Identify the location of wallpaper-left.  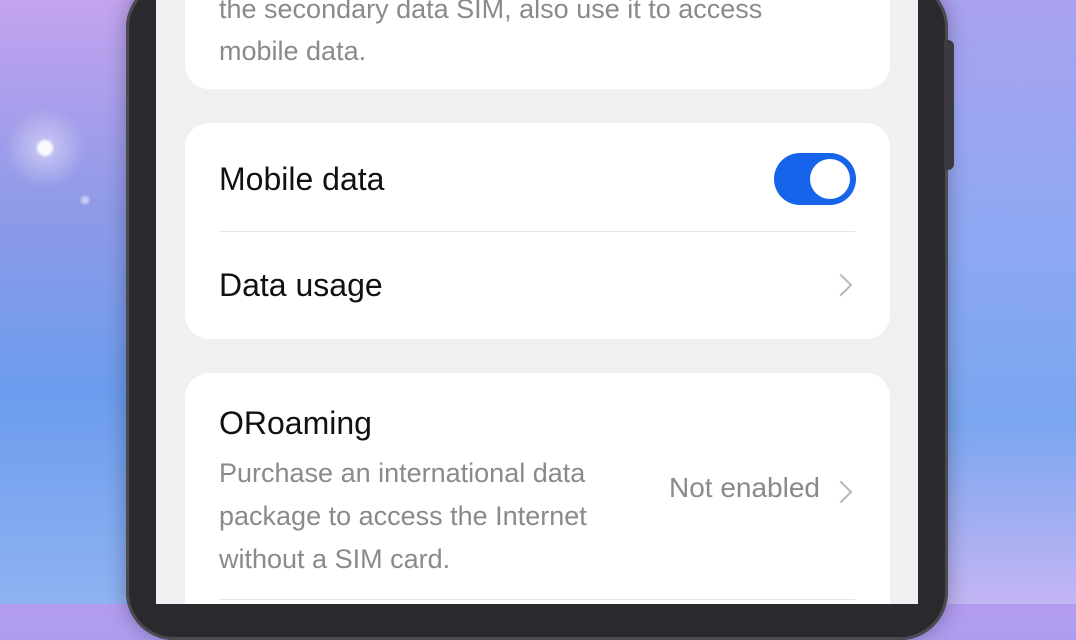
(65, 302).